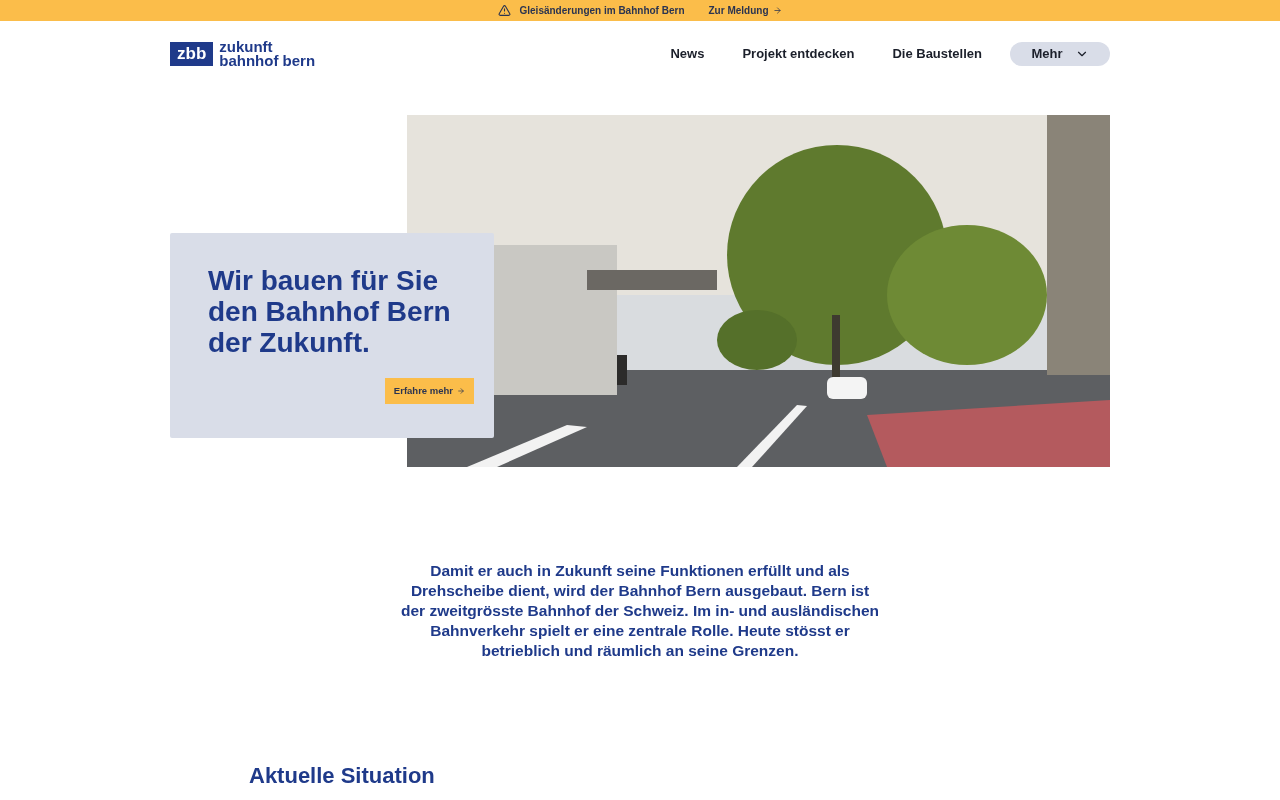 The image size is (1280, 800). What do you see at coordinates (798, 54) in the screenshot?
I see `nav-link: Projekt entdecken` at bounding box center [798, 54].